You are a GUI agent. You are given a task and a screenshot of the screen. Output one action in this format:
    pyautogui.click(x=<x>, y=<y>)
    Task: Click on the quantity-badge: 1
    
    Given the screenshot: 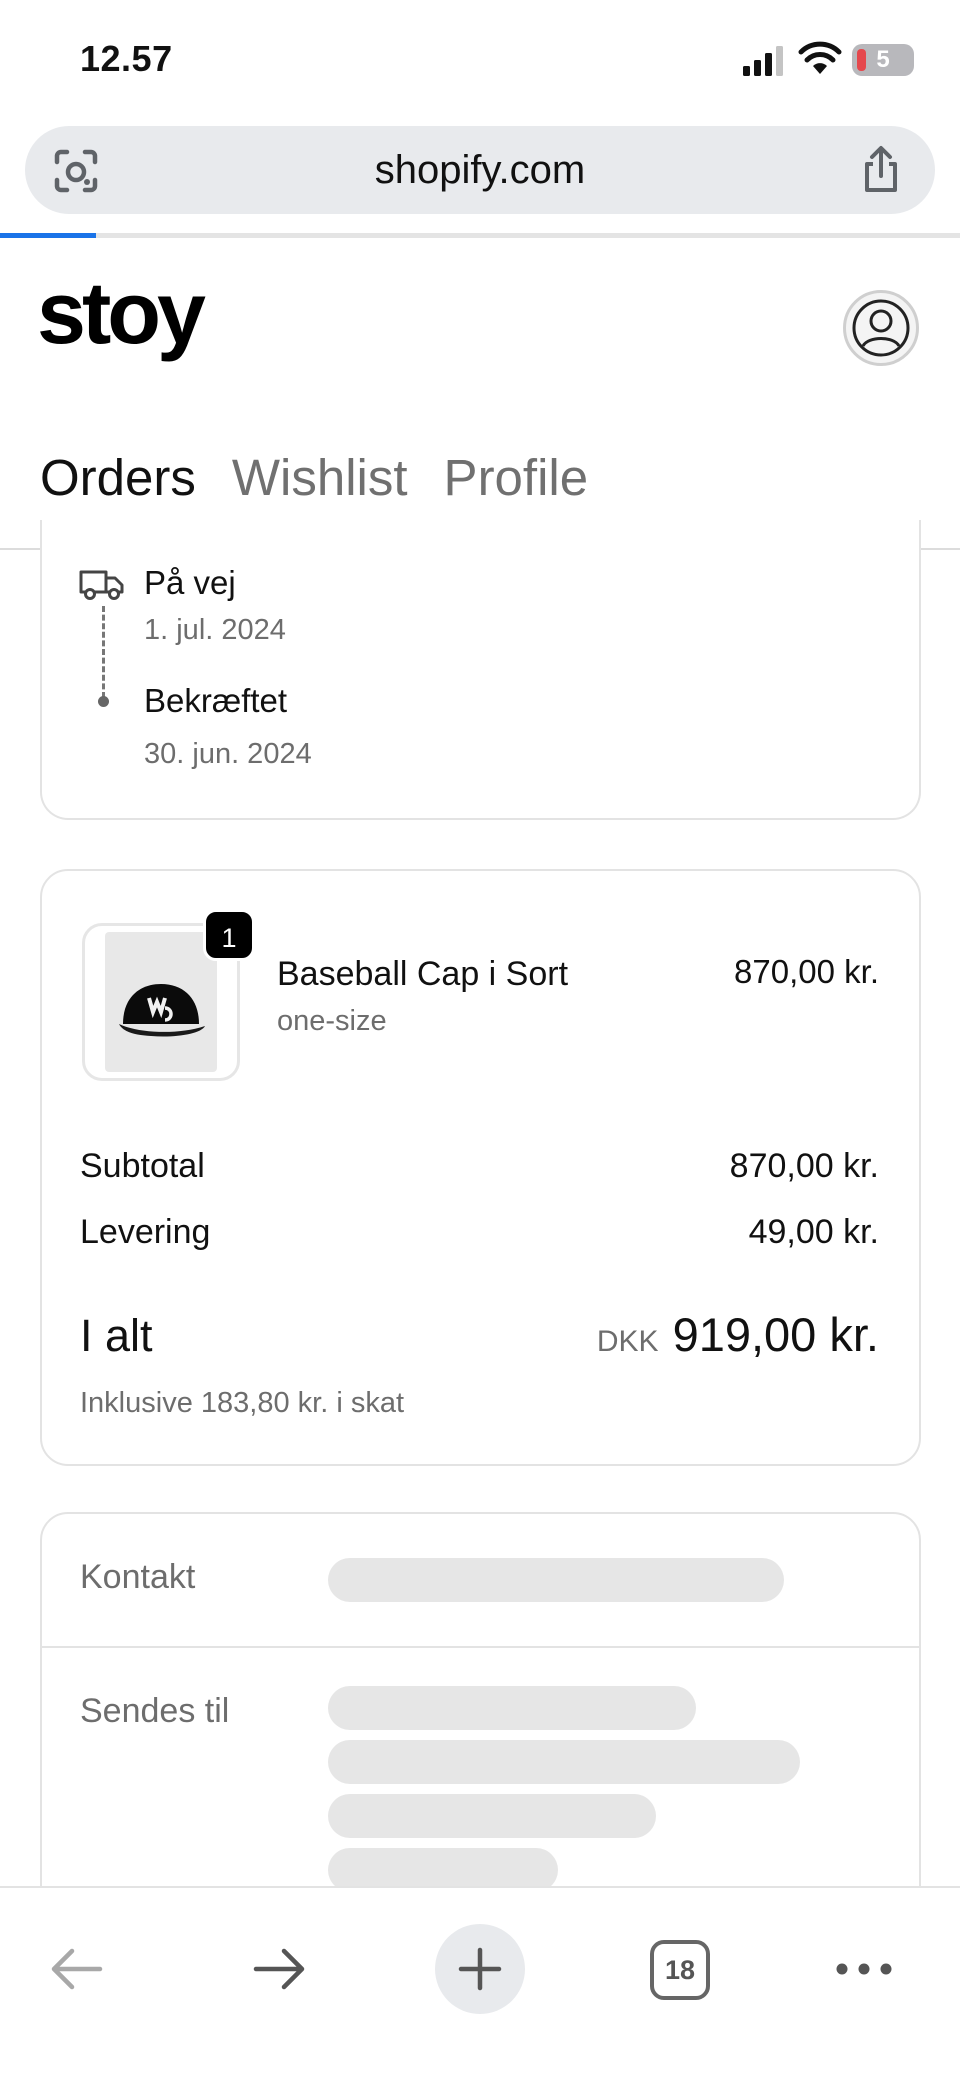 What is the action you would take?
    pyautogui.click(x=229, y=935)
    